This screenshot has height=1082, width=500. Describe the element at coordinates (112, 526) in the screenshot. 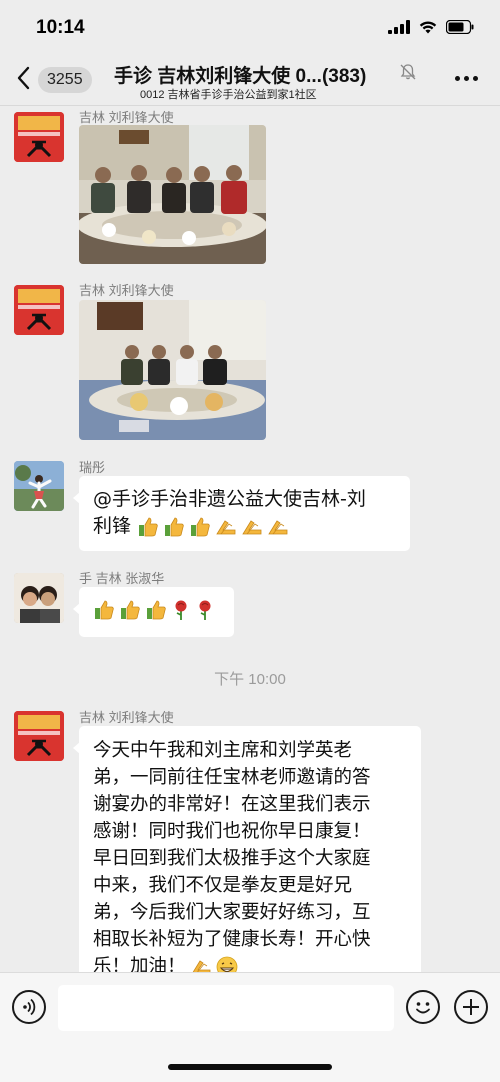

I see `message-text: 利锋` at that location.